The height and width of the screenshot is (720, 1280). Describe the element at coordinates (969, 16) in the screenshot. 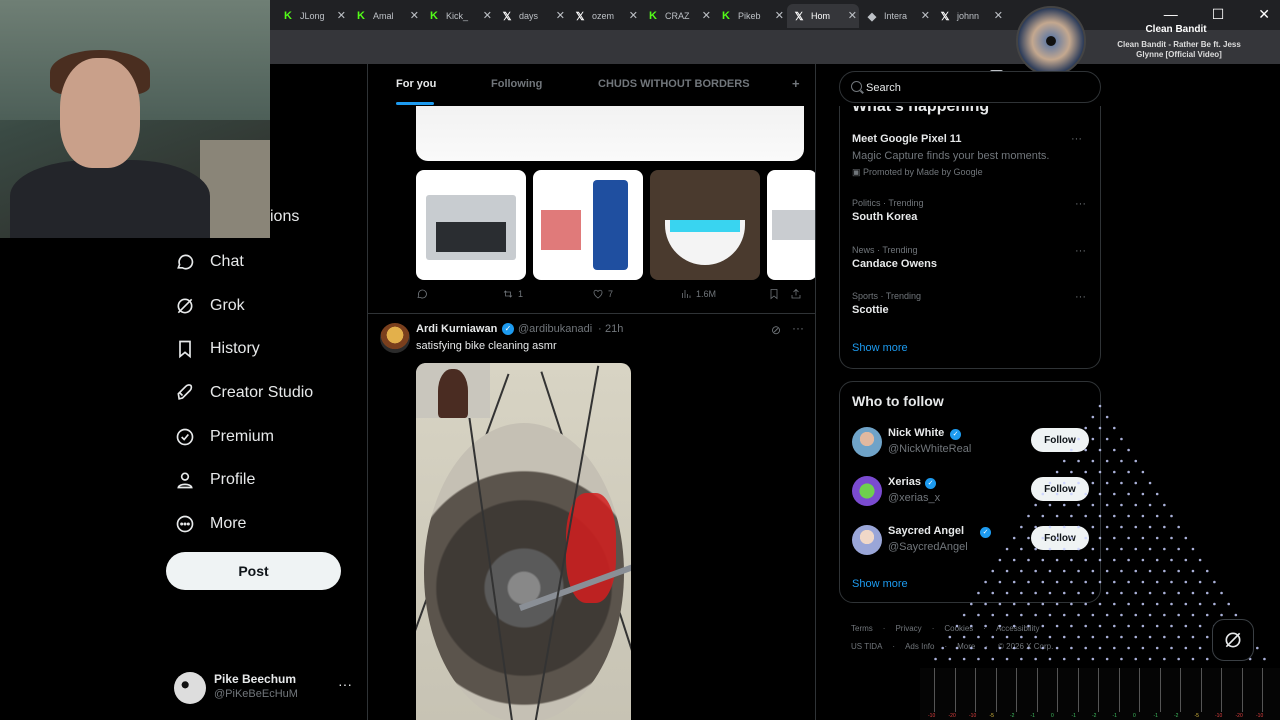

I see `browser-tab: 𝕏johnn ✕` at that location.